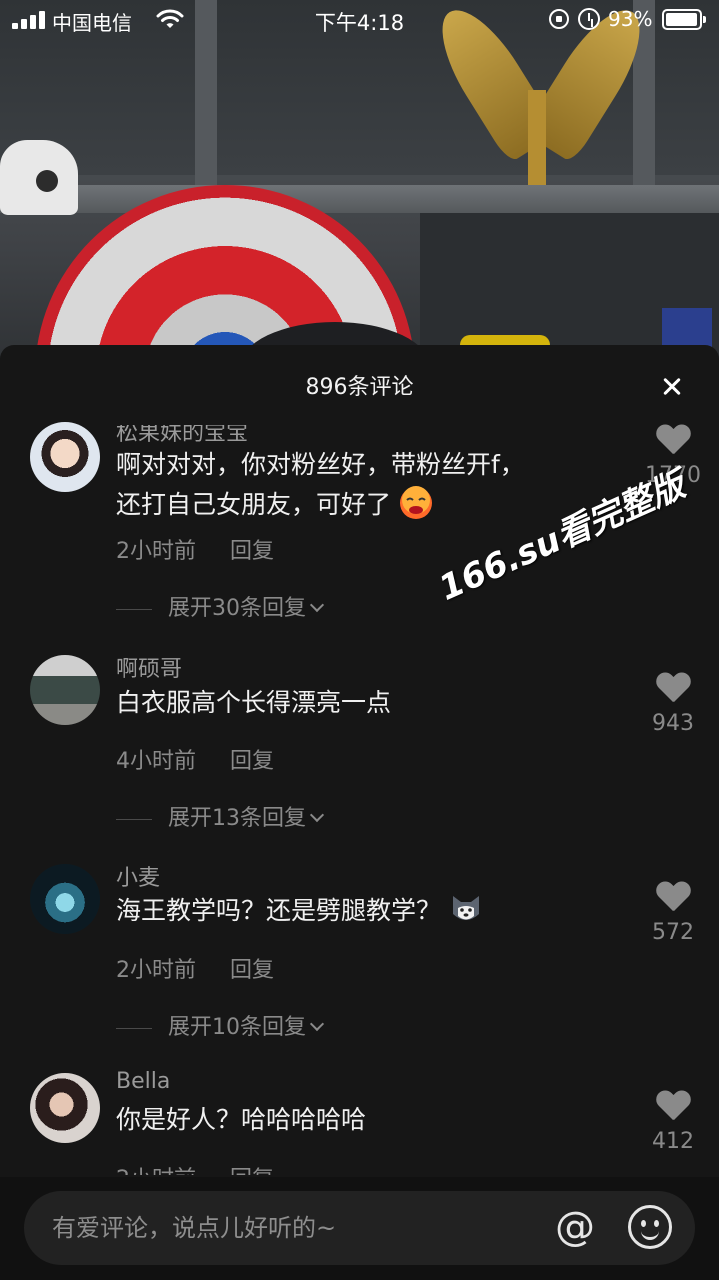 Image resolution: width=719 pixels, height=1280 pixels. What do you see at coordinates (182, 436) in the screenshot?
I see `username: 松果妹的宝宝` at bounding box center [182, 436].